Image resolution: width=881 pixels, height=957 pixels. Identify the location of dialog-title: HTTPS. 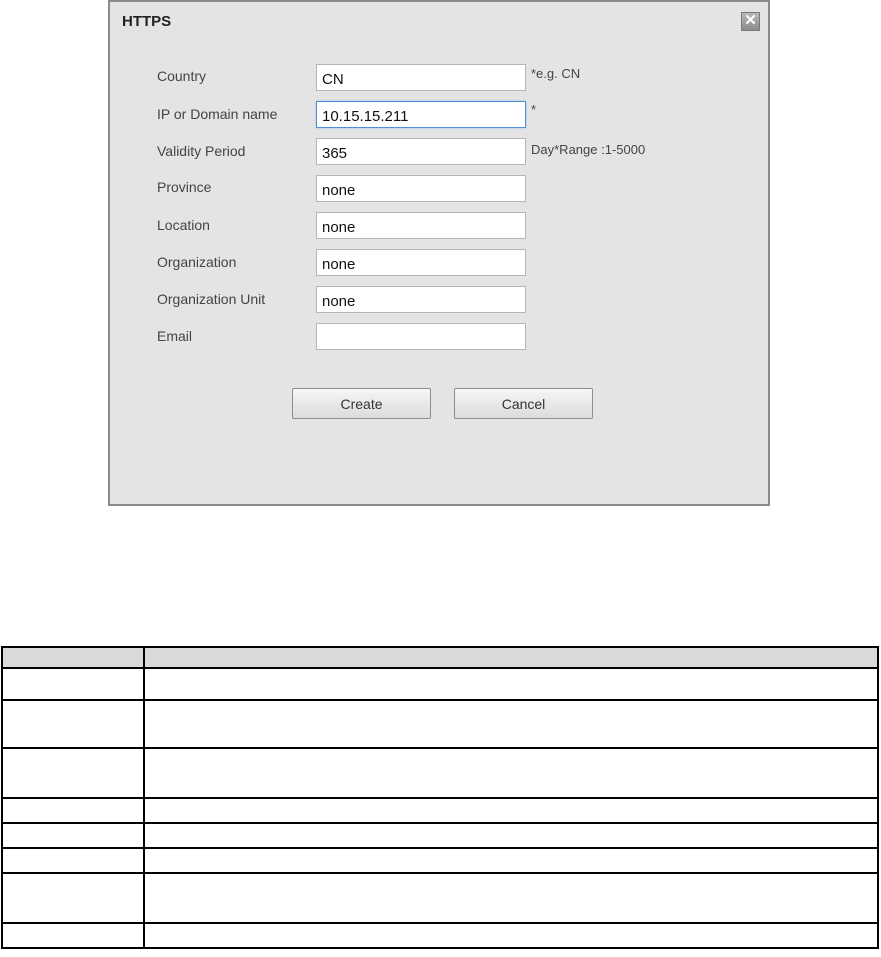
(147, 21).